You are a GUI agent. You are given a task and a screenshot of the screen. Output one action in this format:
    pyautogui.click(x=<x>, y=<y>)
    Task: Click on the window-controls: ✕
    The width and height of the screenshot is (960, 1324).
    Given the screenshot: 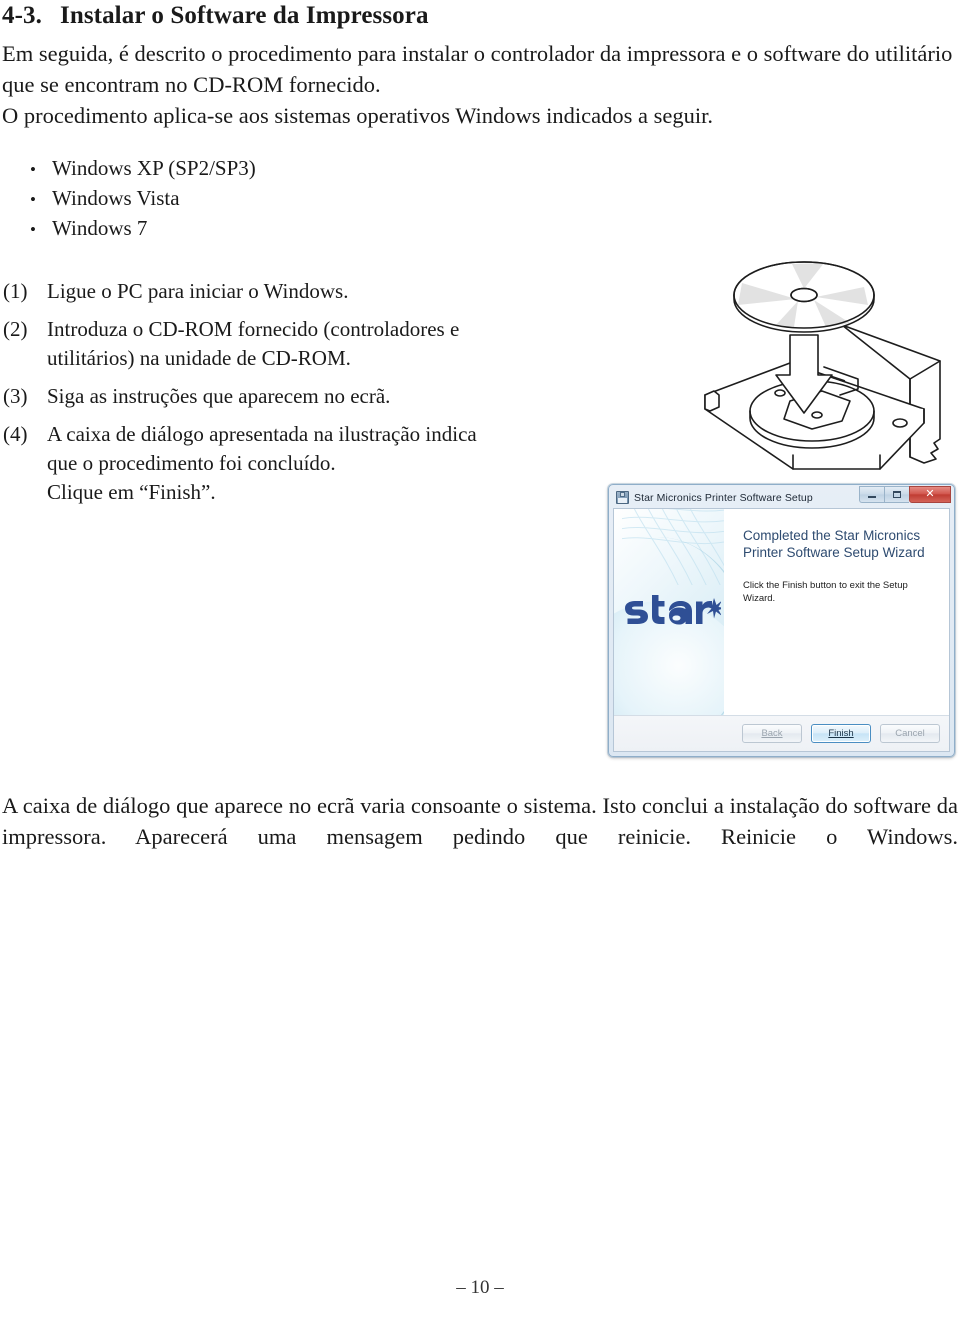 What is the action you would take?
    pyautogui.click(x=905, y=494)
    